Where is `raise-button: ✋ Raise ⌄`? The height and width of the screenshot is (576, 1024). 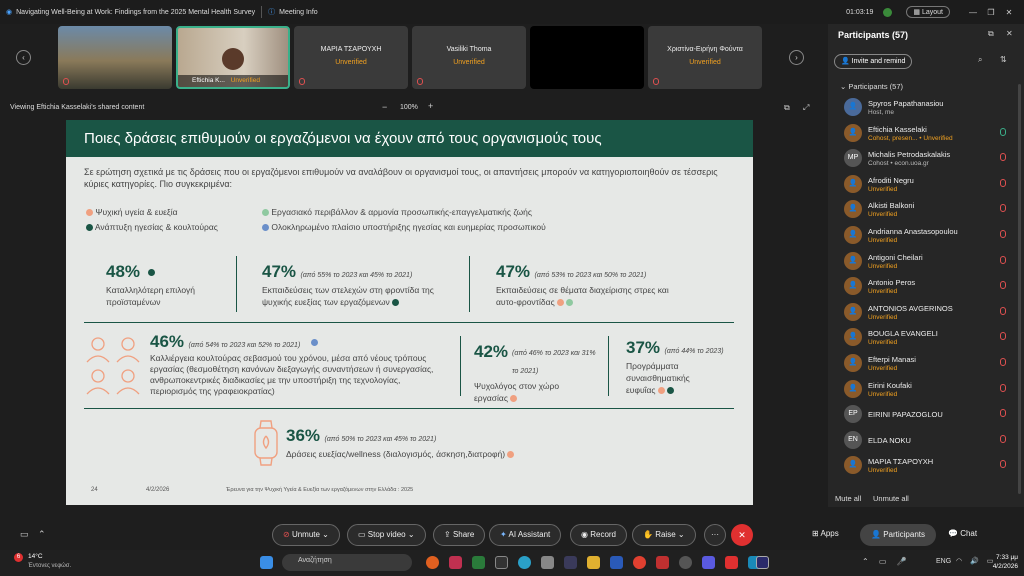
raise-button: ✋ Raise ⌄ is located at coordinates (664, 535).